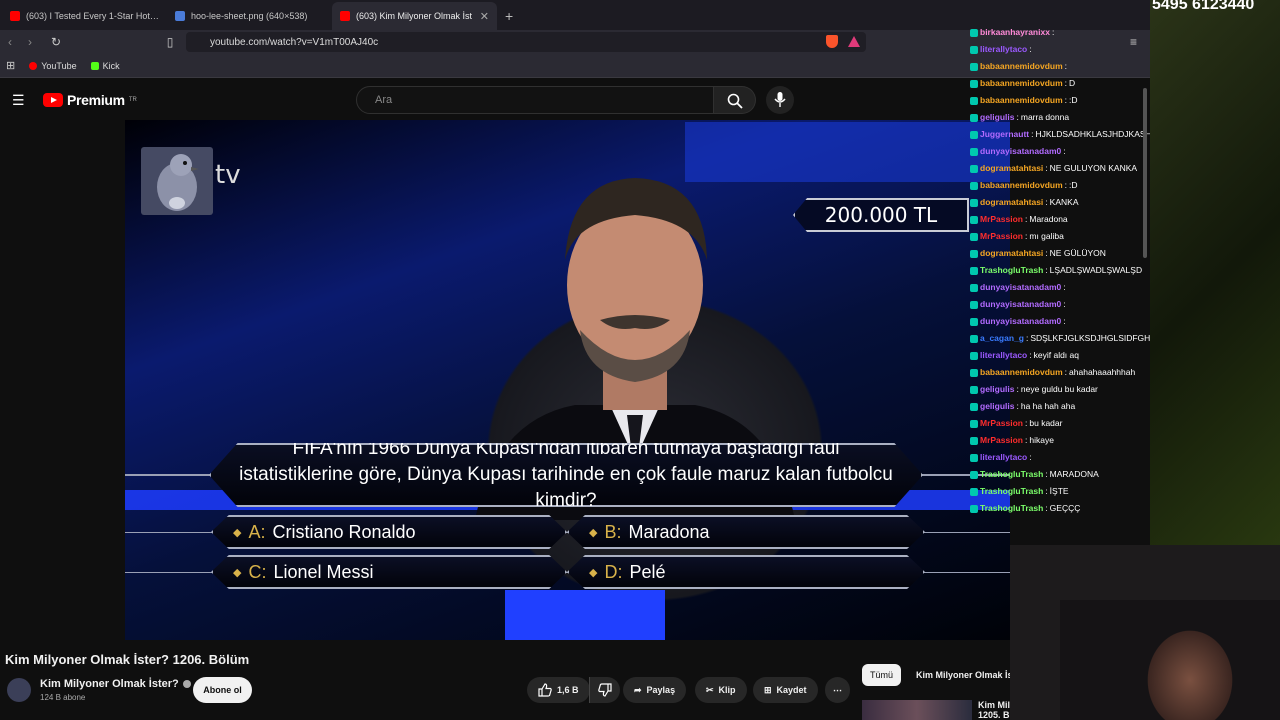  I want to click on url-field: youtube.com/watch?v=V1mT00AJ40c, so click(526, 42).